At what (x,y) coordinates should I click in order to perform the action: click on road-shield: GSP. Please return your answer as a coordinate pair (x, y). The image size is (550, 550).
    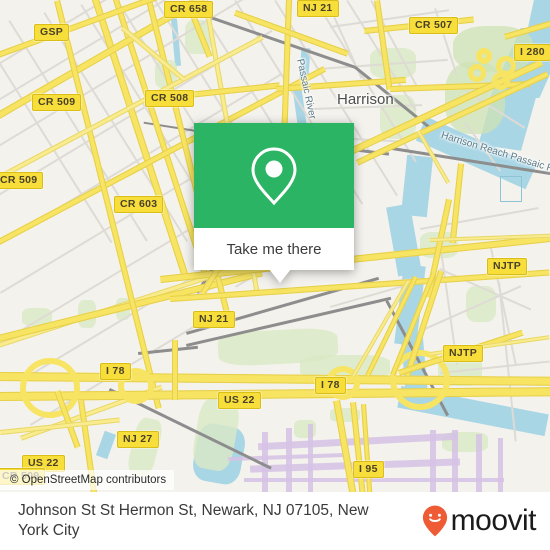
    Looking at the image, I should click on (52, 32).